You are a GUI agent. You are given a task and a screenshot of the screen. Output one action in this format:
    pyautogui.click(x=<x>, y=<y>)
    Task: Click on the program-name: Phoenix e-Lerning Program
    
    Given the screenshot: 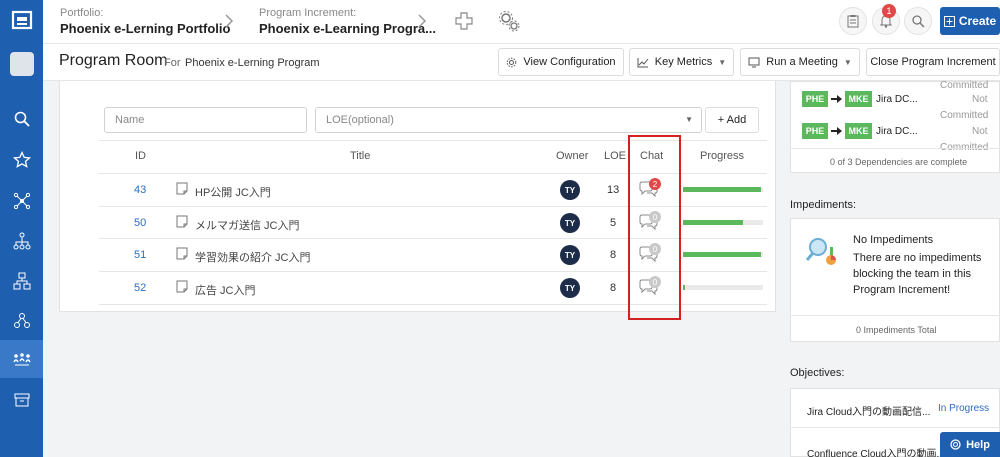 What is the action you would take?
    pyautogui.click(x=252, y=63)
    